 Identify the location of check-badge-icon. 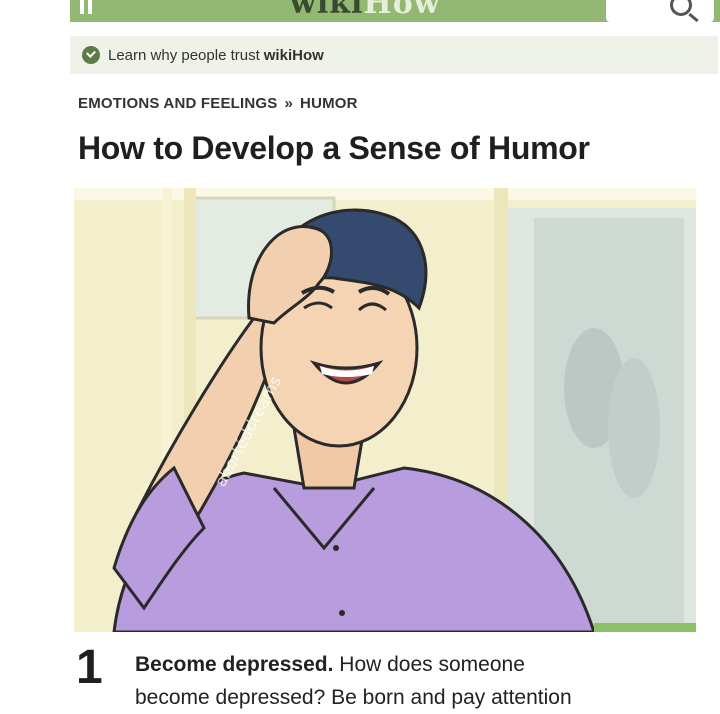
(91, 55).